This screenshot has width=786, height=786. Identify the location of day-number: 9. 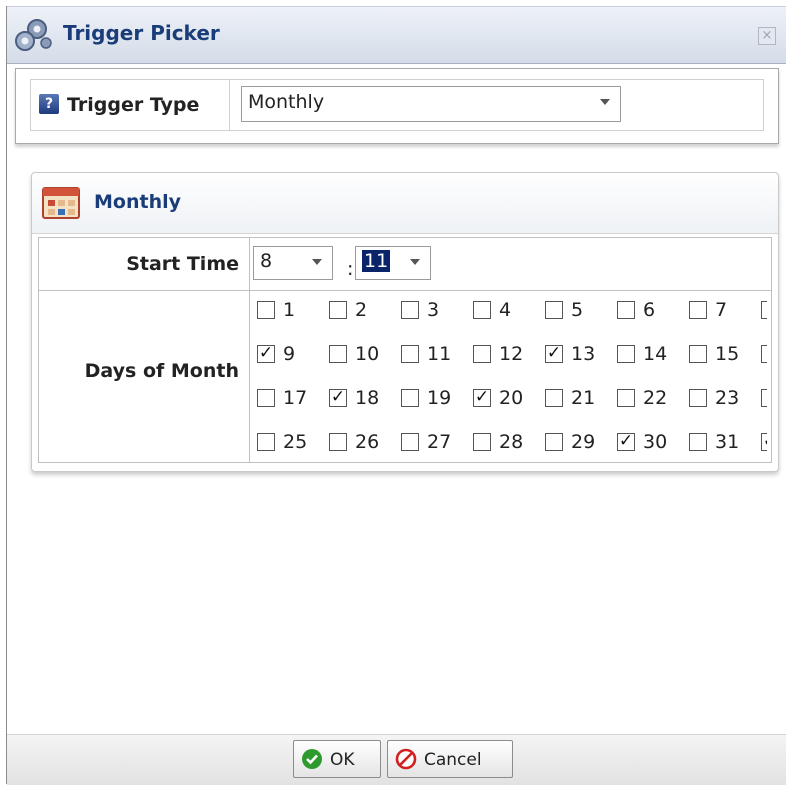
(289, 354).